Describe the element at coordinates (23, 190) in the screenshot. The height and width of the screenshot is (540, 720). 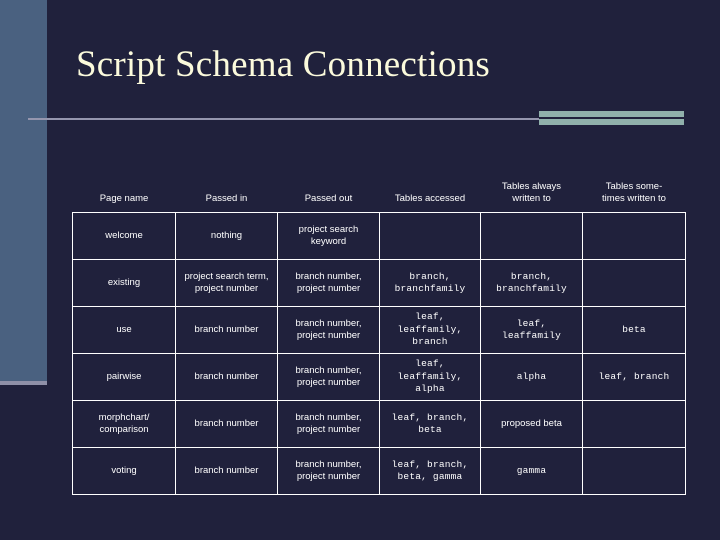
I see `left-accent-bar` at that location.